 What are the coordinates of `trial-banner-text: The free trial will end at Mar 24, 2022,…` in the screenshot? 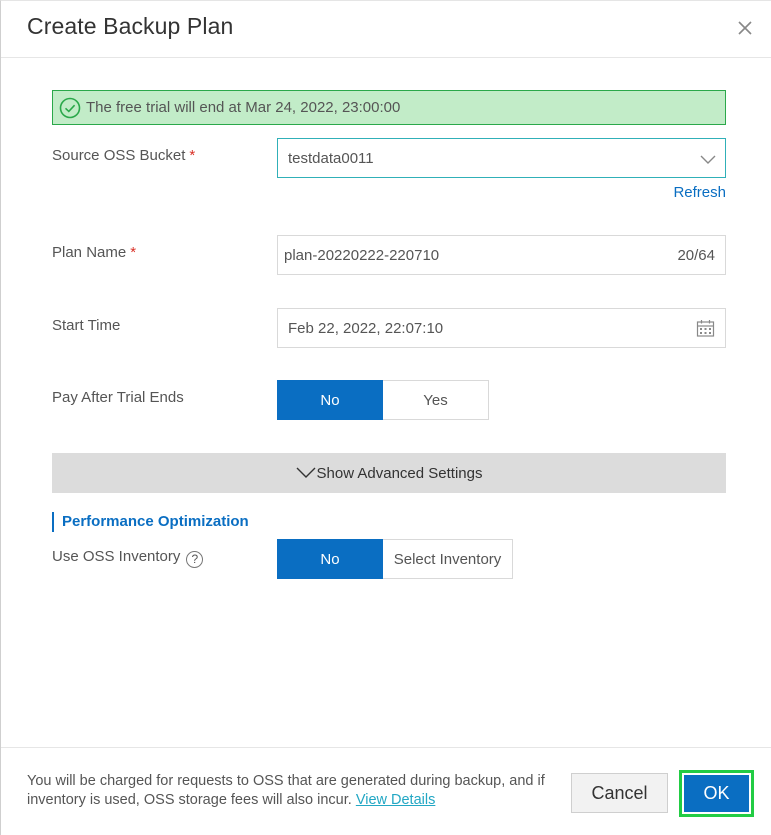 It's located at (243, 107).